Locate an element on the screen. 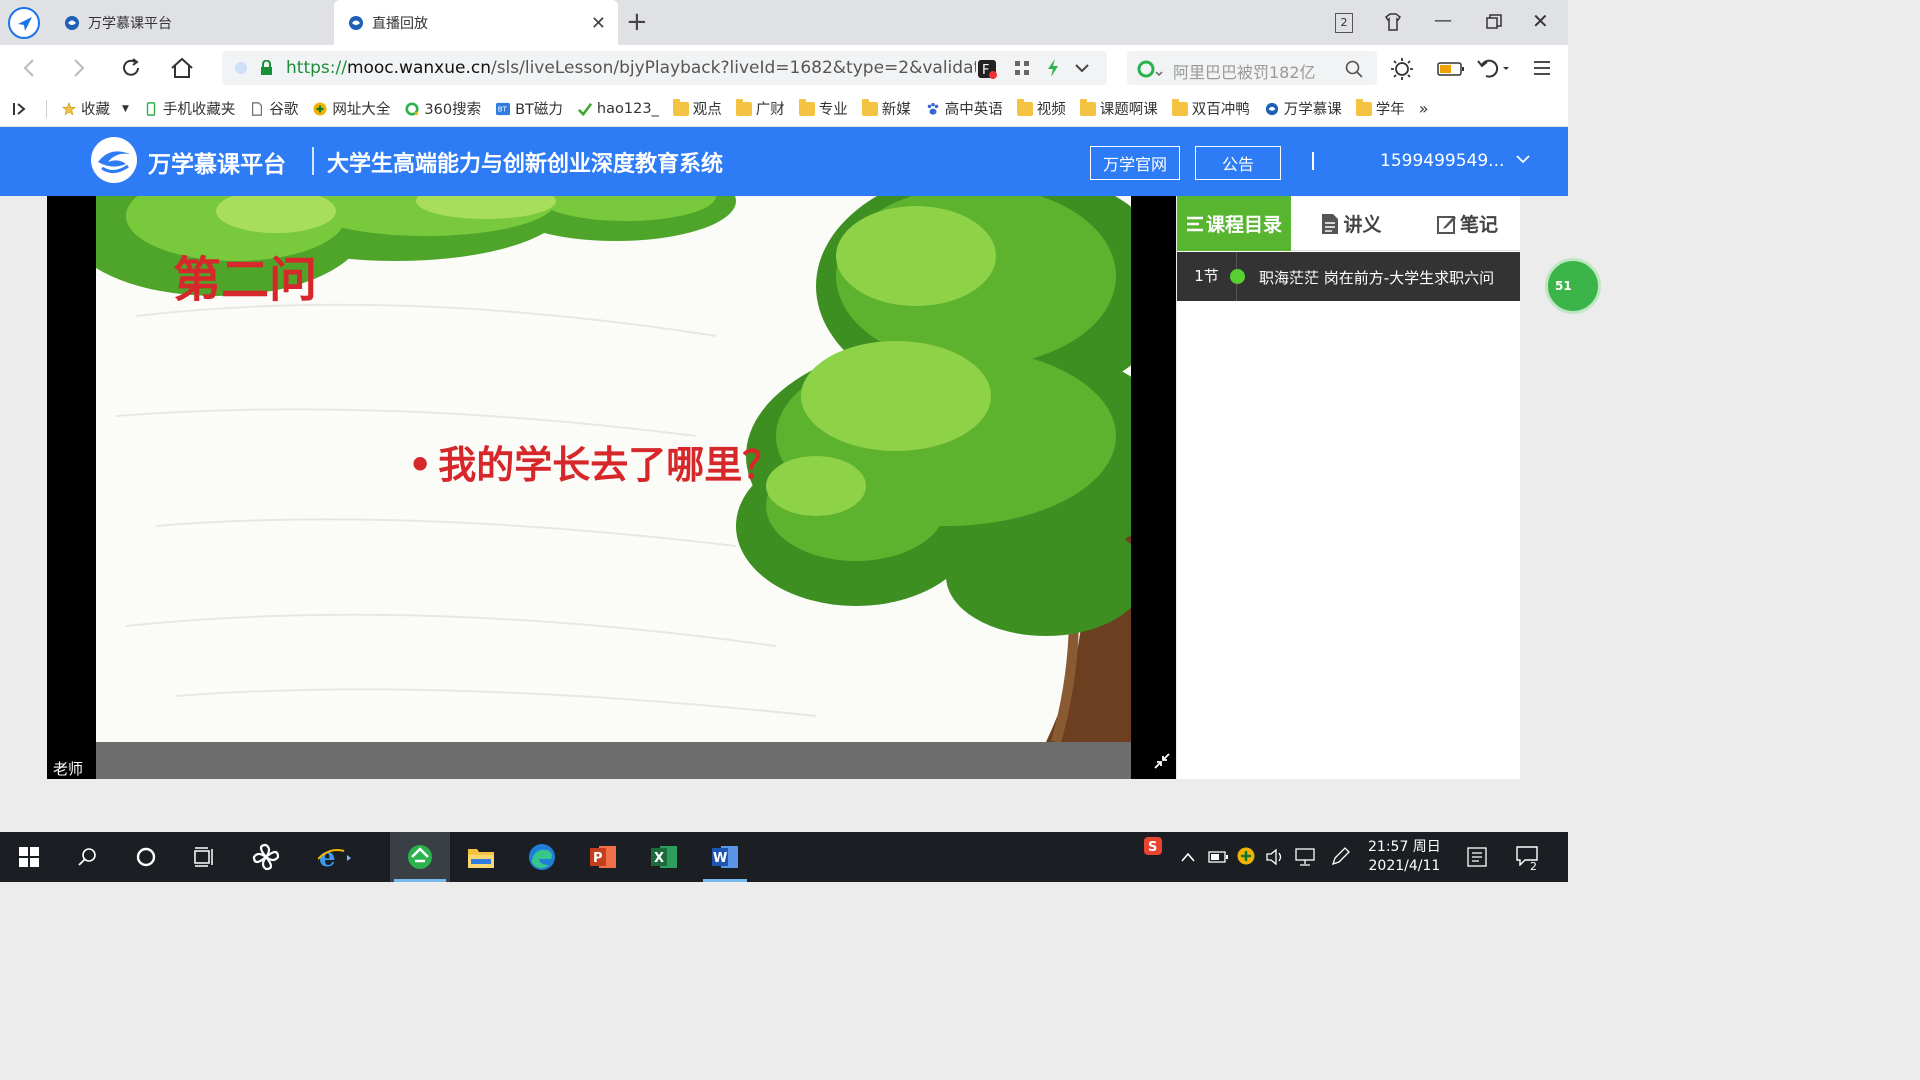 The image size is (1920, 1080). chevron-down-icon: ▼ is located at coordinates (125, 109).